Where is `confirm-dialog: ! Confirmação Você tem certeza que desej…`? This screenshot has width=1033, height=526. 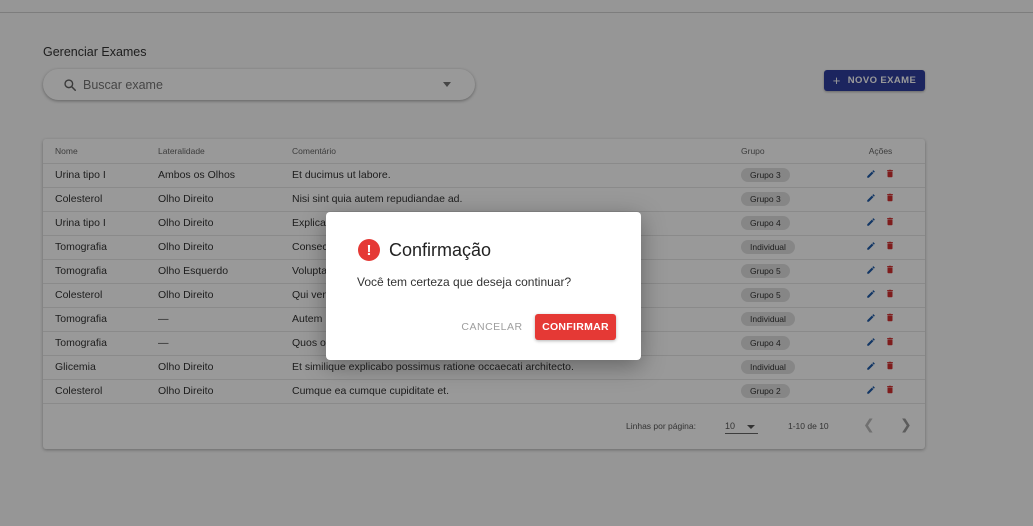 confirm-dialog: ! Confirmação Você tem certeza que desej… is located at coordinates (483, 286).